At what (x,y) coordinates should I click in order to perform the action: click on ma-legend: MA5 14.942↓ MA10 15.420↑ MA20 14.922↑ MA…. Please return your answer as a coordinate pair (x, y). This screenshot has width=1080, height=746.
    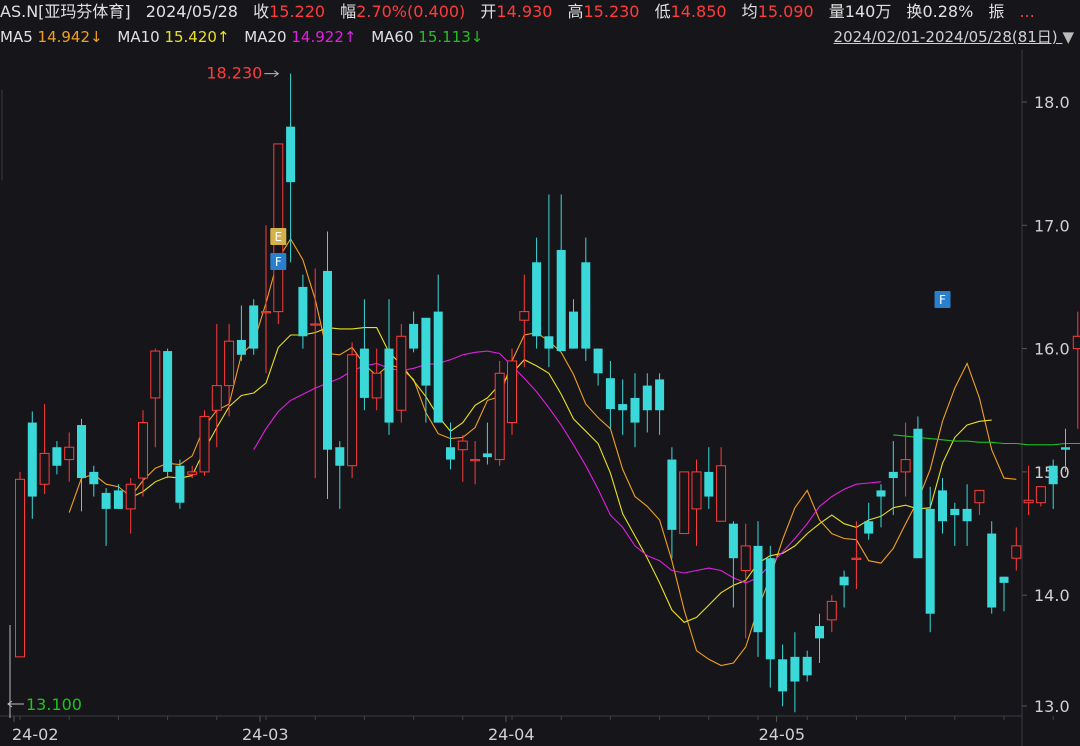
    Looking at the image, I should click on (246, 37).